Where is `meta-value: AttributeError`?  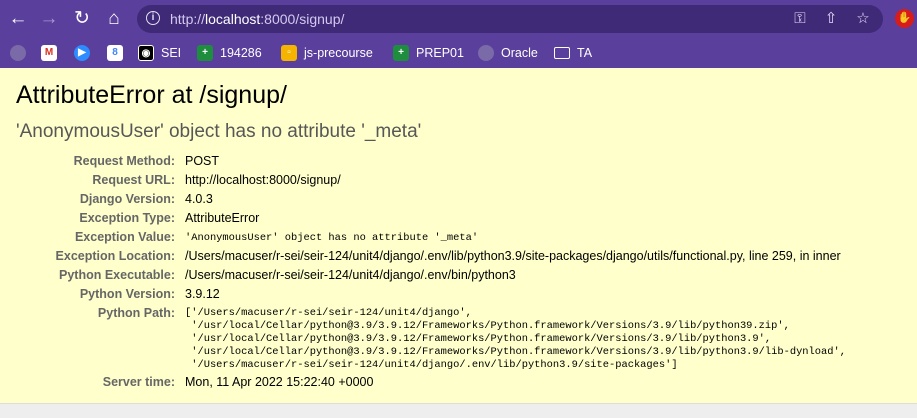
meta-value: AttributeError is located at coordinates (222, 218).